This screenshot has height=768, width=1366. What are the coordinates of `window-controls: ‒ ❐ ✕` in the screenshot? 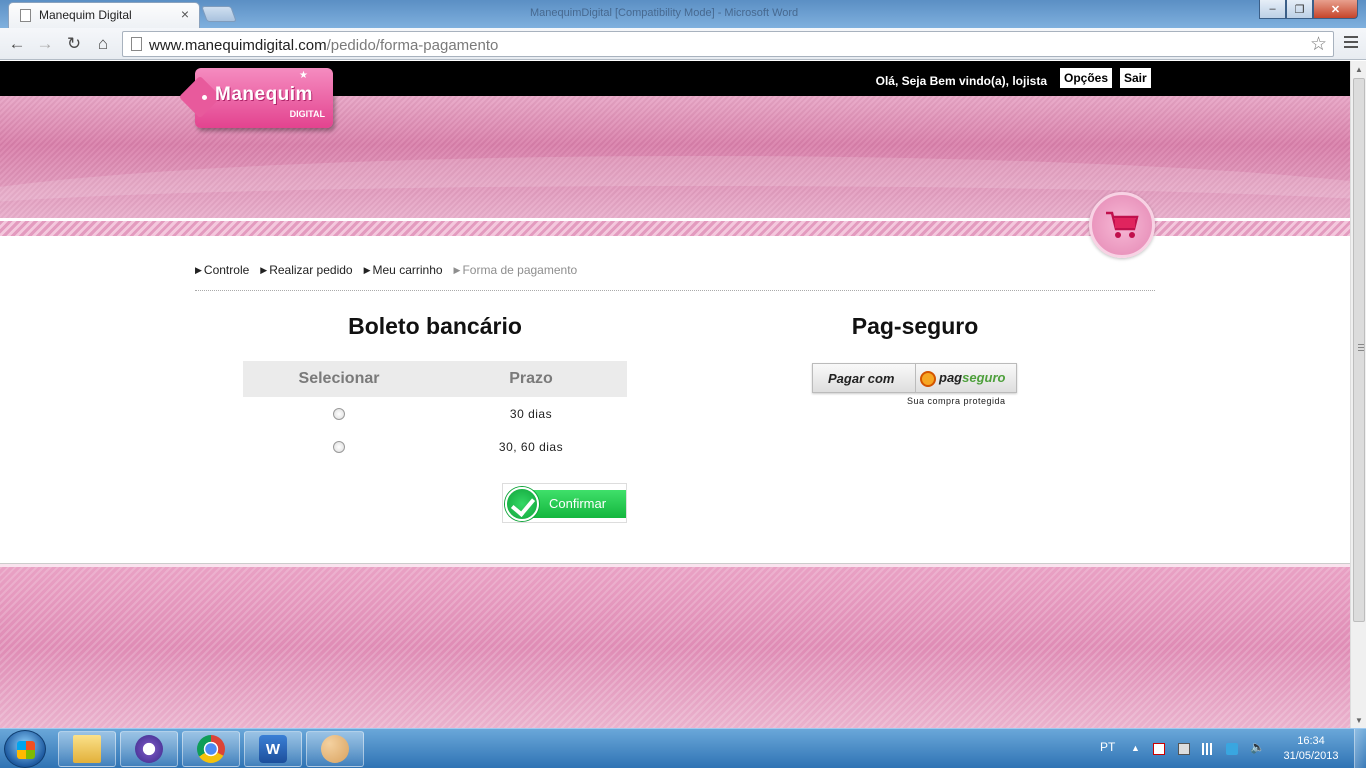 It's located at (1308, 10).